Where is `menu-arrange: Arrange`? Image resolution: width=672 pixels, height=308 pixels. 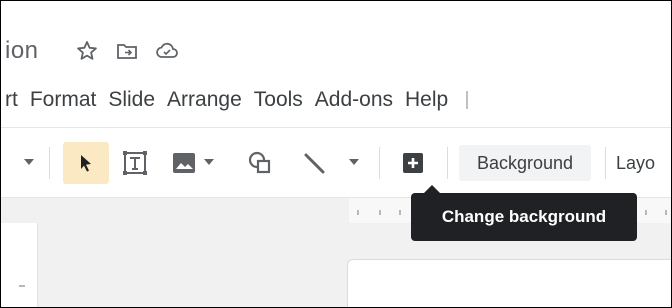 menu-arrange: Arrange is located at coordinates (204, 100).